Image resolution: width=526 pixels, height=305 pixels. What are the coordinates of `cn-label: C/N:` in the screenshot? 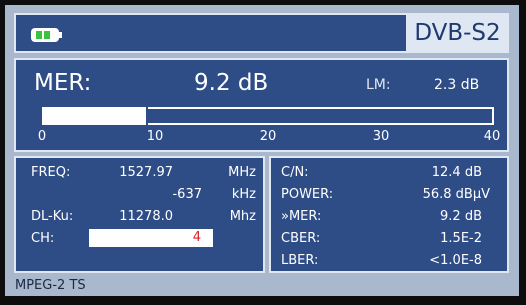 It's located at (295, 172).